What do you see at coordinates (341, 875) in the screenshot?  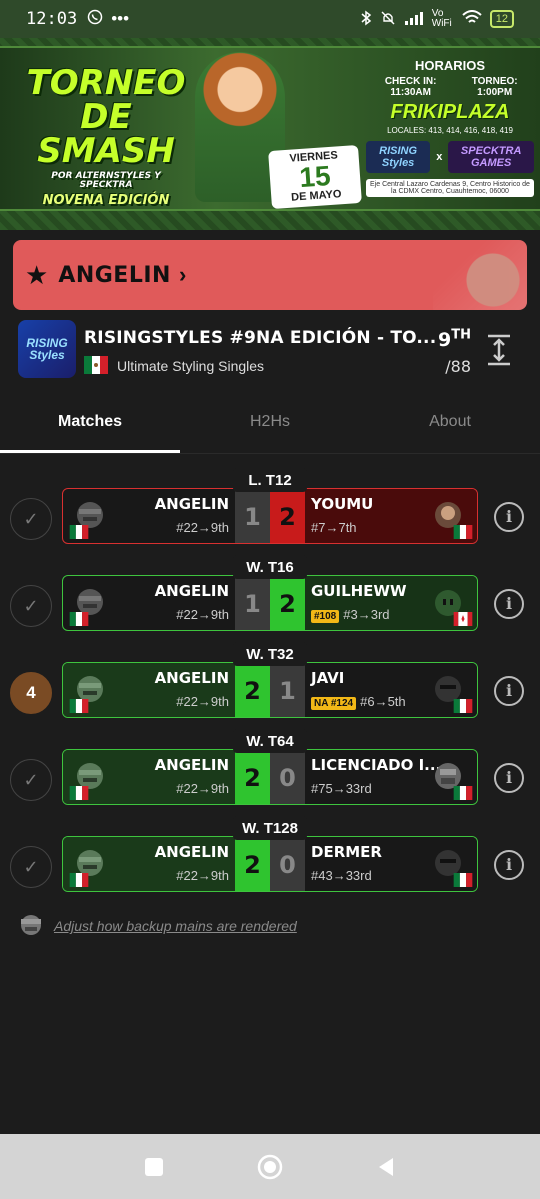 I see `player2-seed: #43→33rd` at bounding box center [341, 875].